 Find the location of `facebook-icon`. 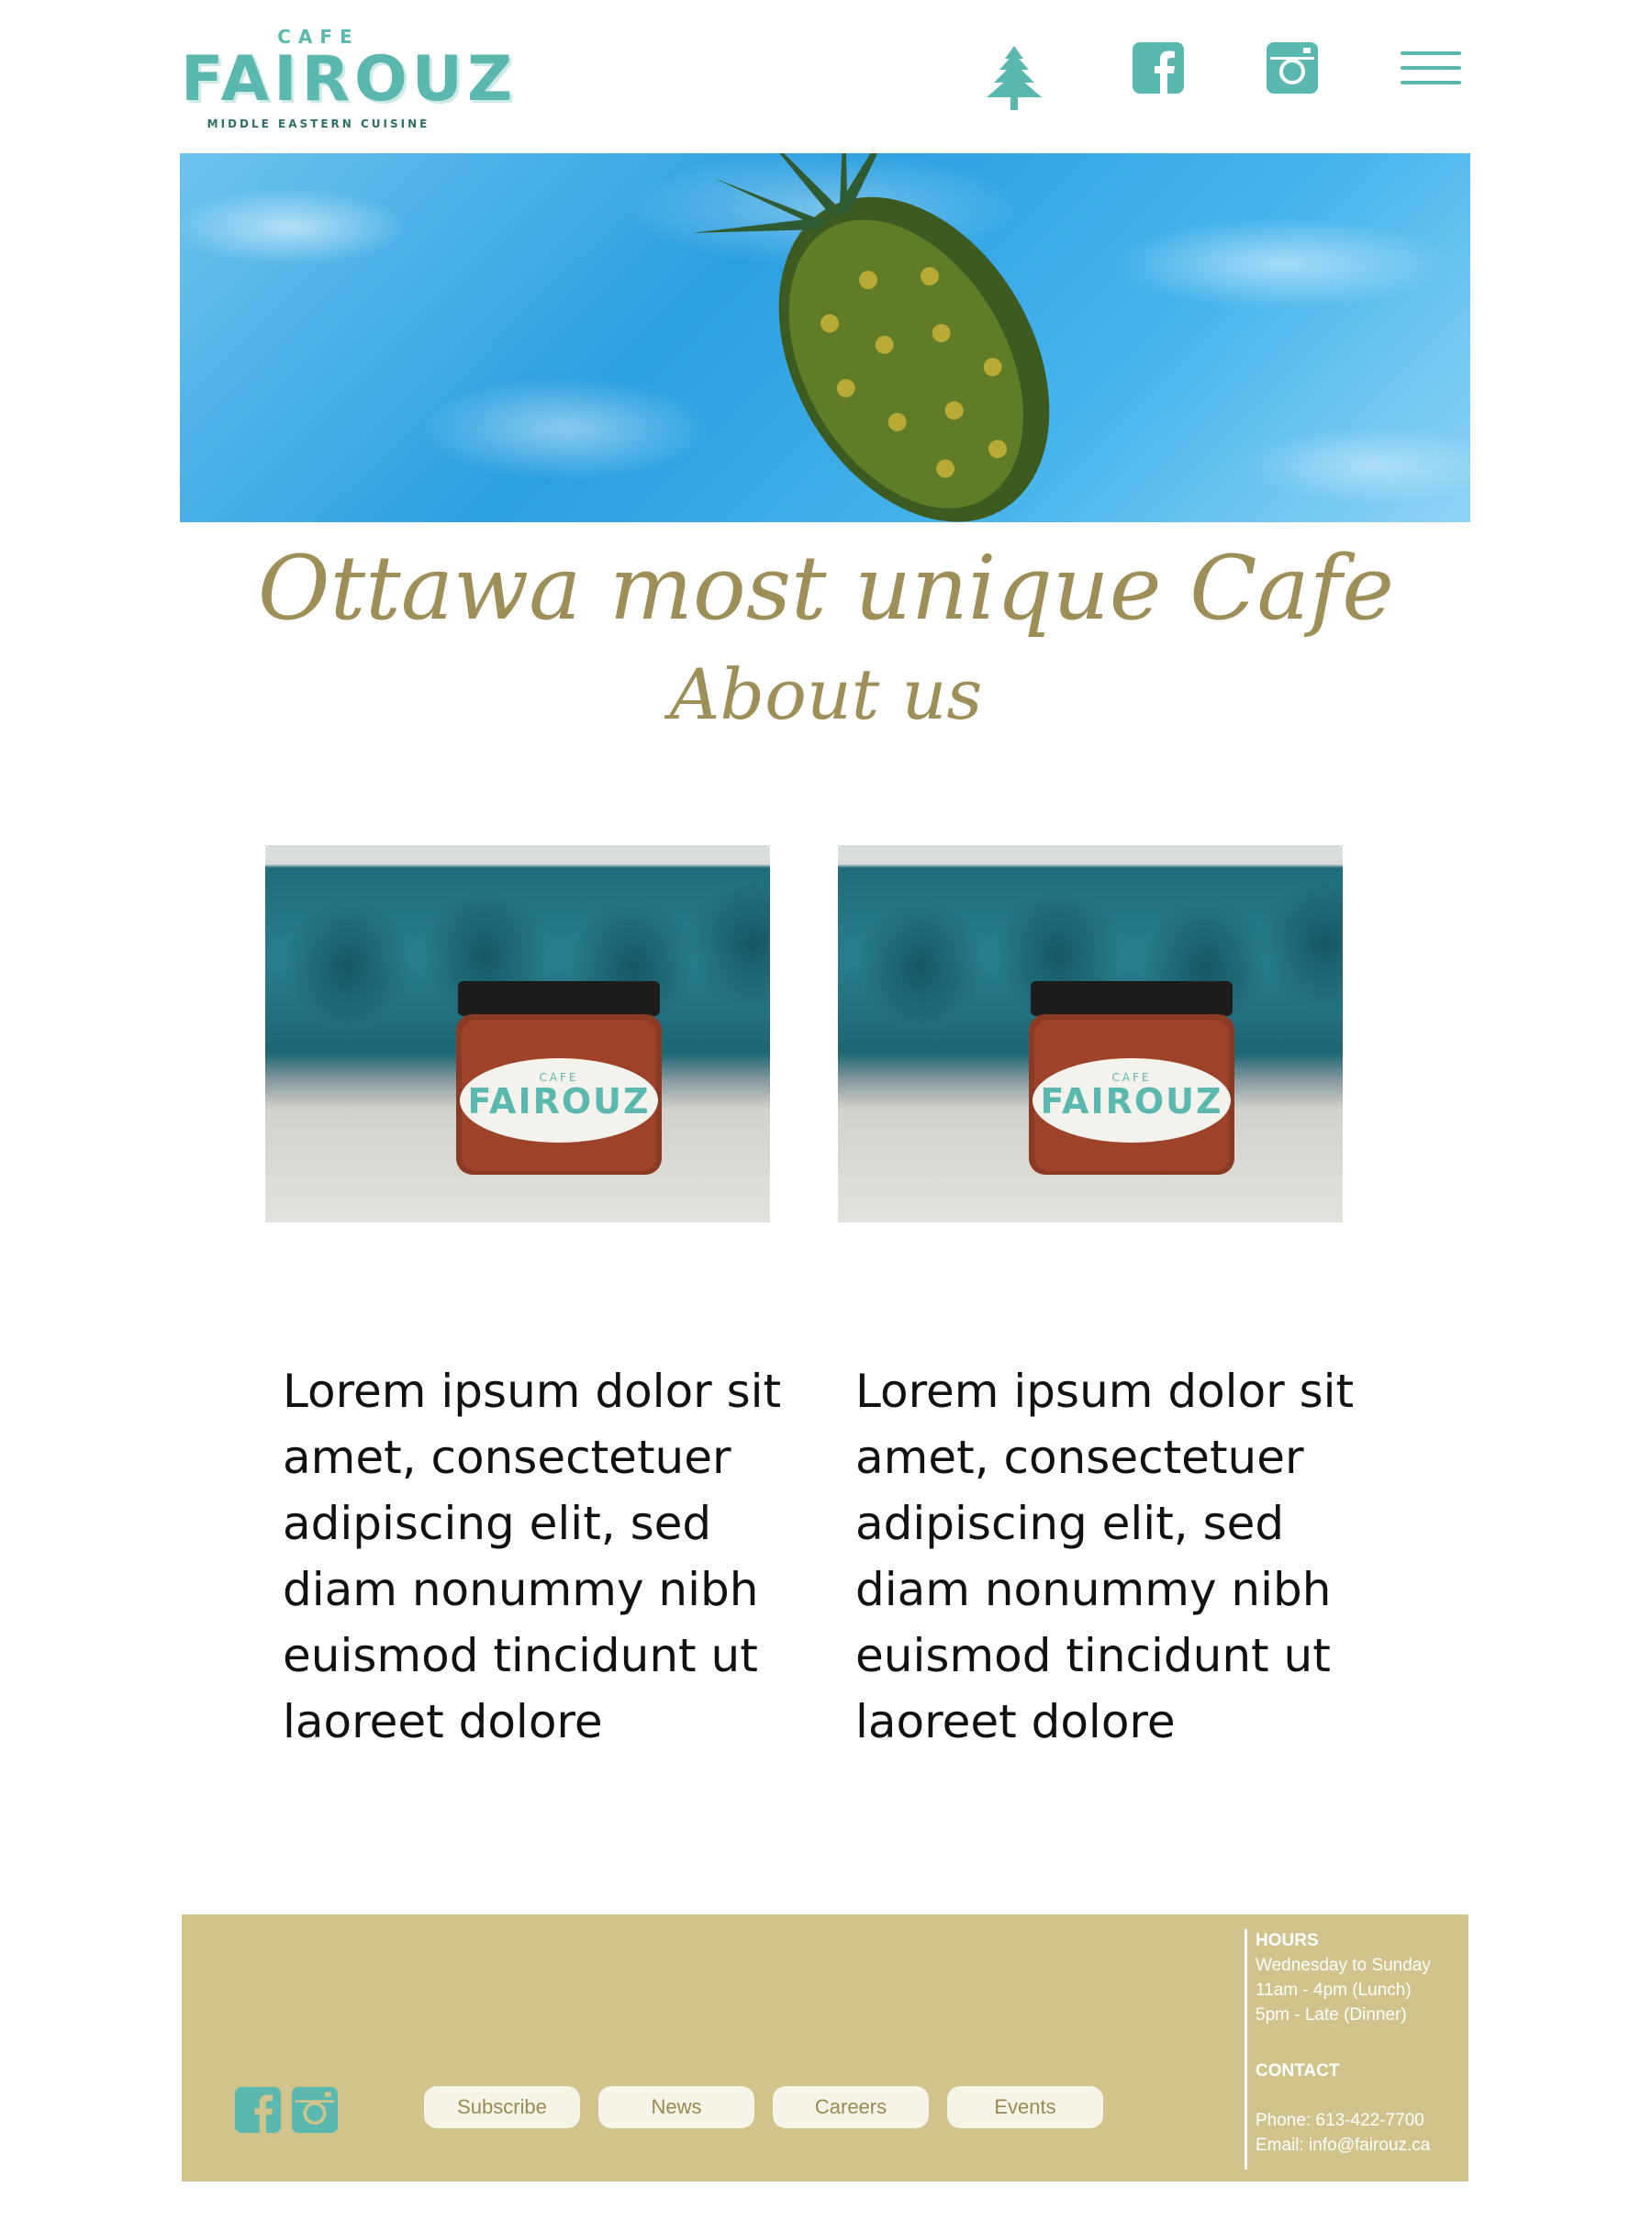

facebook-icon is located at coordinates (1167, 77).